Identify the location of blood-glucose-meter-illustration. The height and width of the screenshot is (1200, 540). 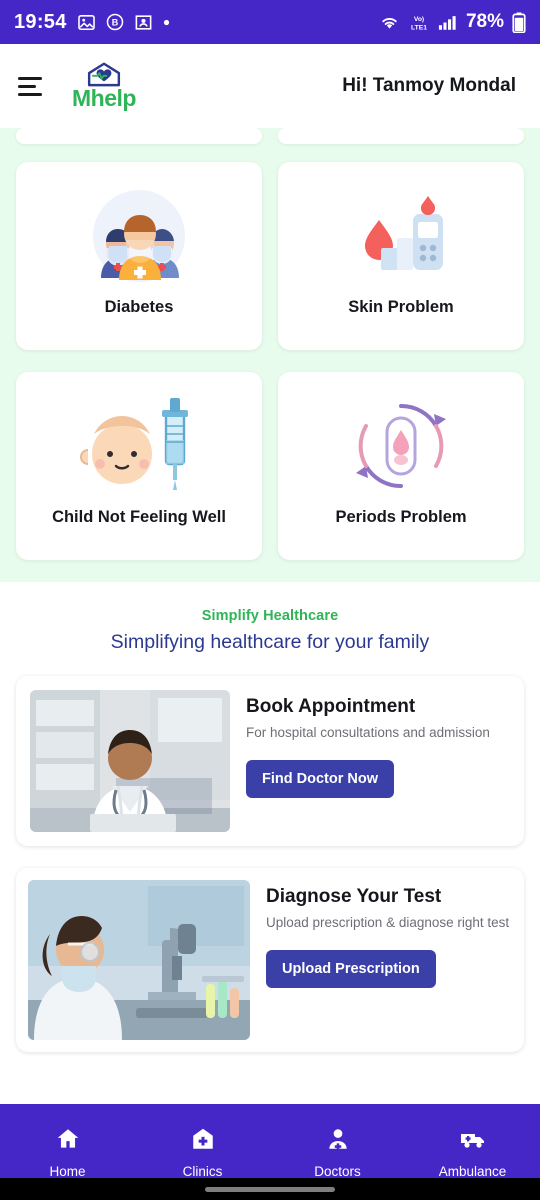
(401, 236).